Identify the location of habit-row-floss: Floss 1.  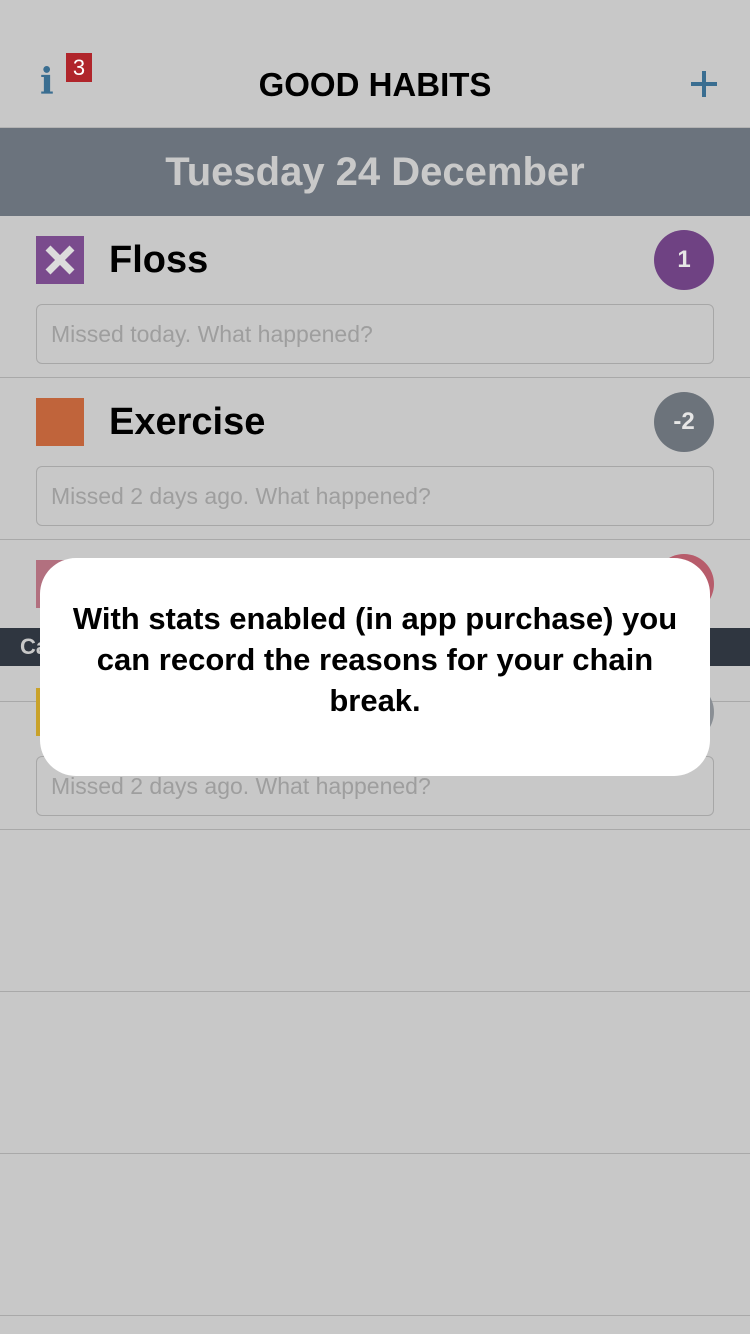
(375, 297).